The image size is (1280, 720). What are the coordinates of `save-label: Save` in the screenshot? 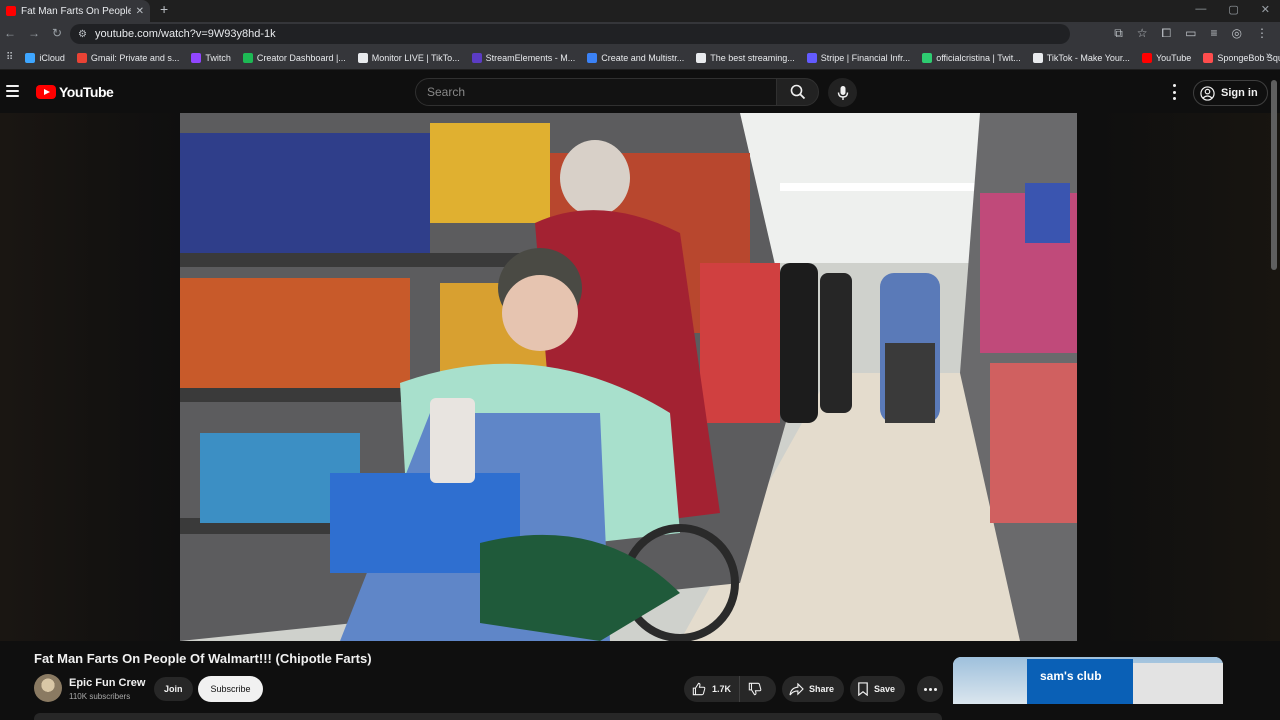 It's located at (885, 689).